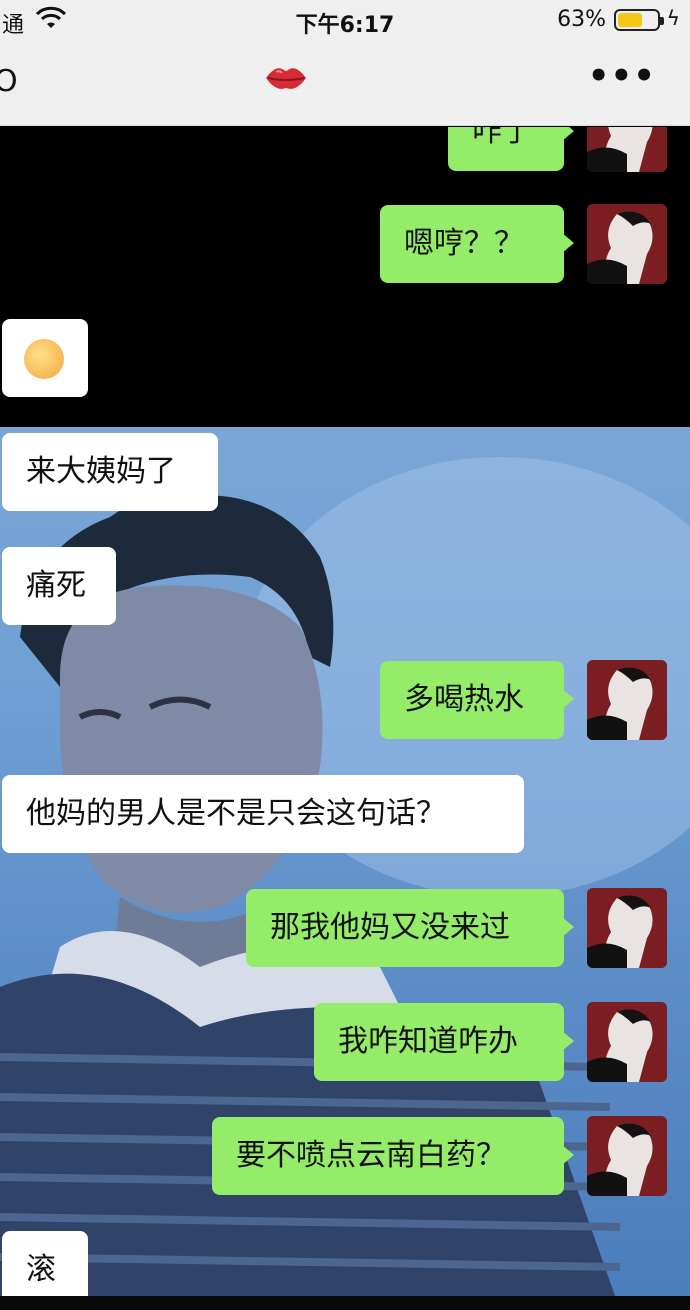  I want to click on message-text: 我咋知道咋办, so click(428, 1041).